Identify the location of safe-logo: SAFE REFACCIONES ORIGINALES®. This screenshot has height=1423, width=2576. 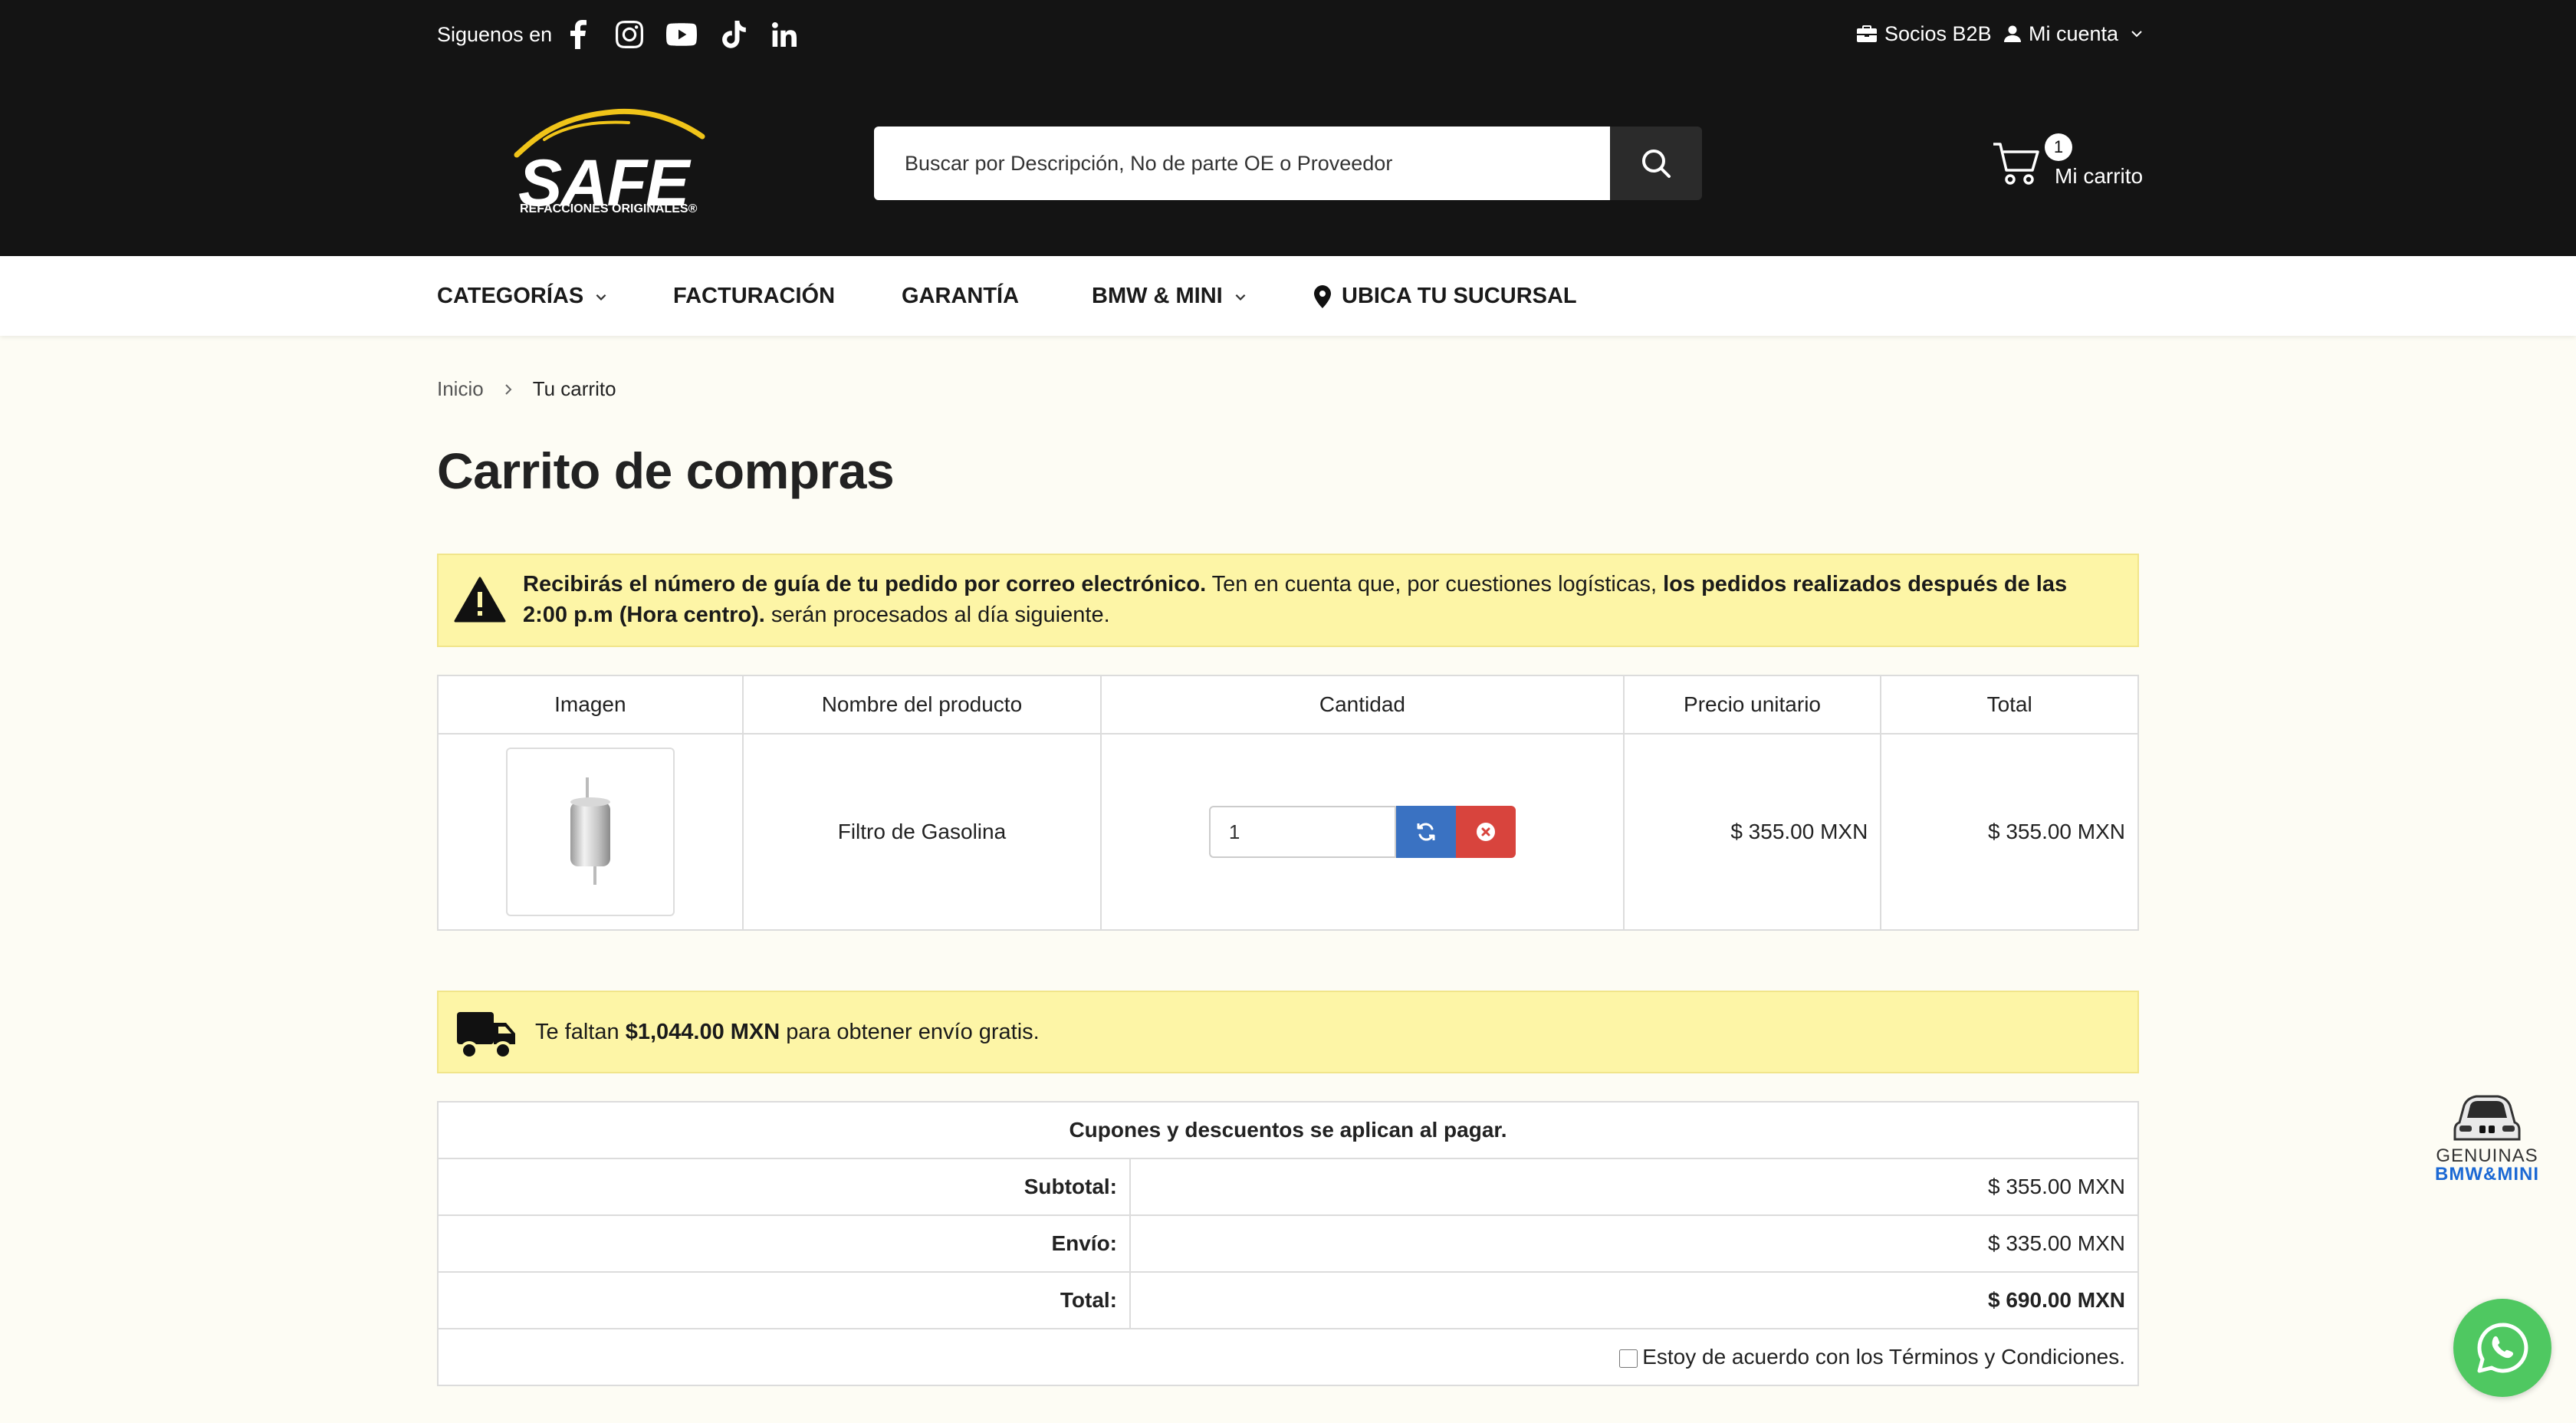
(609, 163).